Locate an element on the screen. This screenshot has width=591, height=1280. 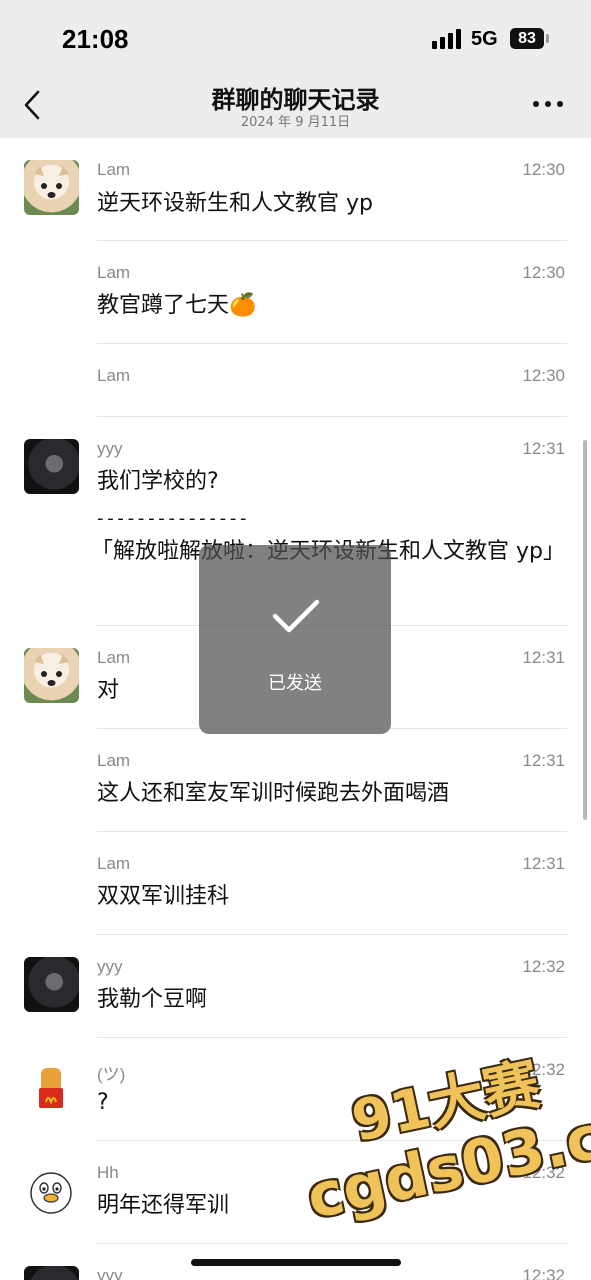
message-text: 教官蹲了七天🍊 is located at coordinates (332, 306).